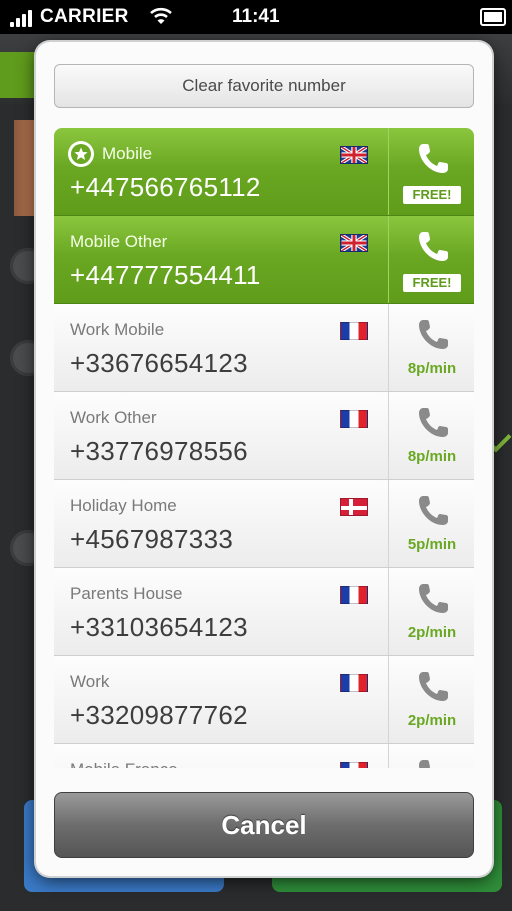  I want to click on phone-number: +33776978556, so click(159, 451).